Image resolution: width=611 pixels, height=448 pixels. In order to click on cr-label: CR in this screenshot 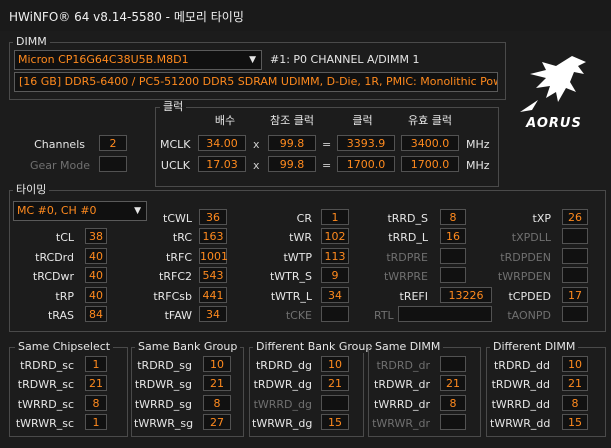, I will do `click(304, 218)`.